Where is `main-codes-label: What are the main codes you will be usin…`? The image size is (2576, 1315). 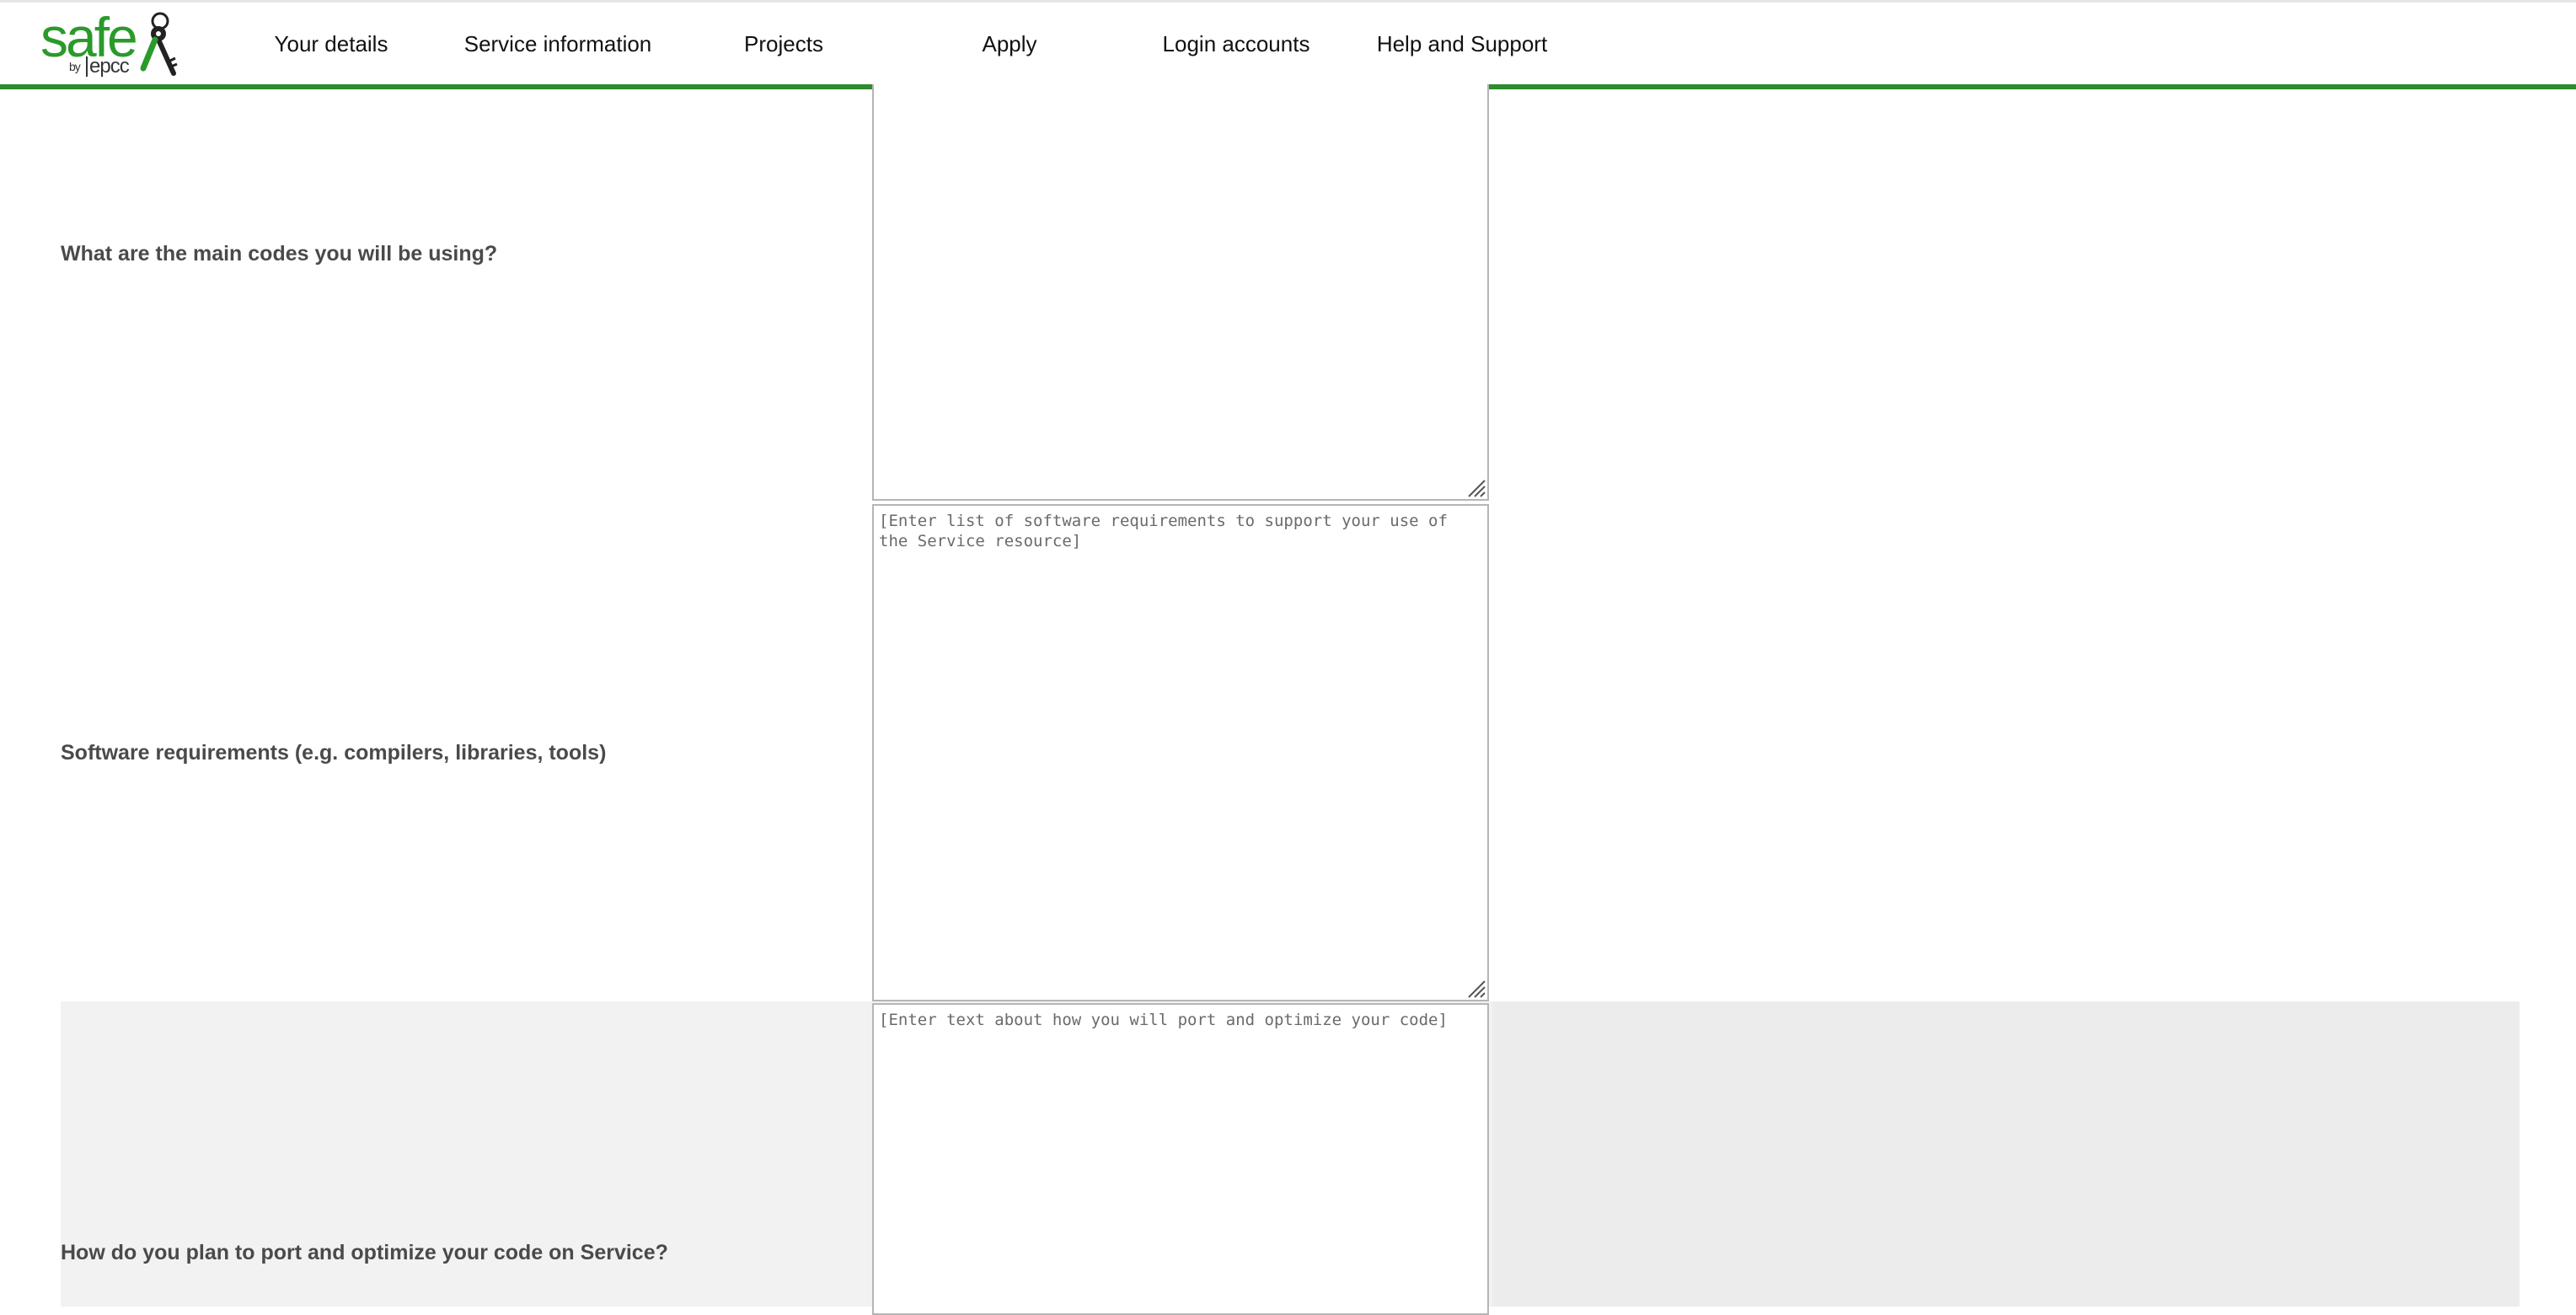
main-codes-label: What are the main codes you will be usin… is located at coordinates (280, 254).